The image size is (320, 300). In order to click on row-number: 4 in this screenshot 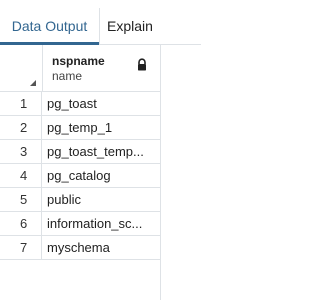, I will do `click(21, 175)`.